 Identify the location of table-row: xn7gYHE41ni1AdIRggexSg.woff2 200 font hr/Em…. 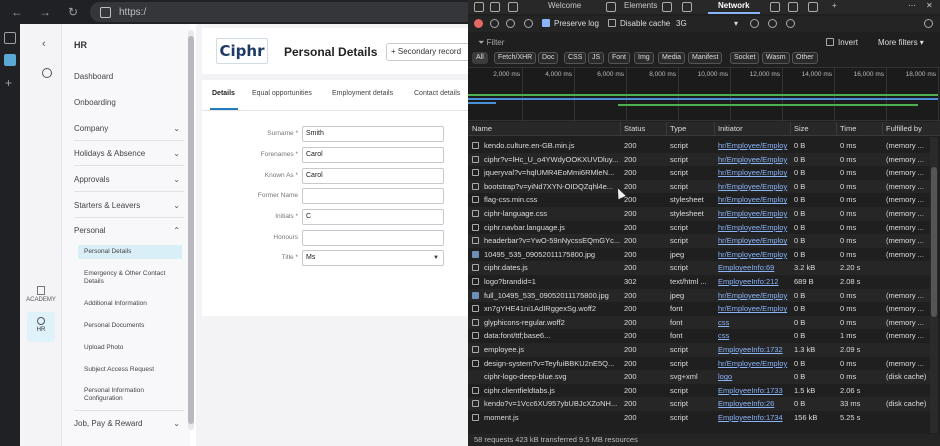
(699, 309).